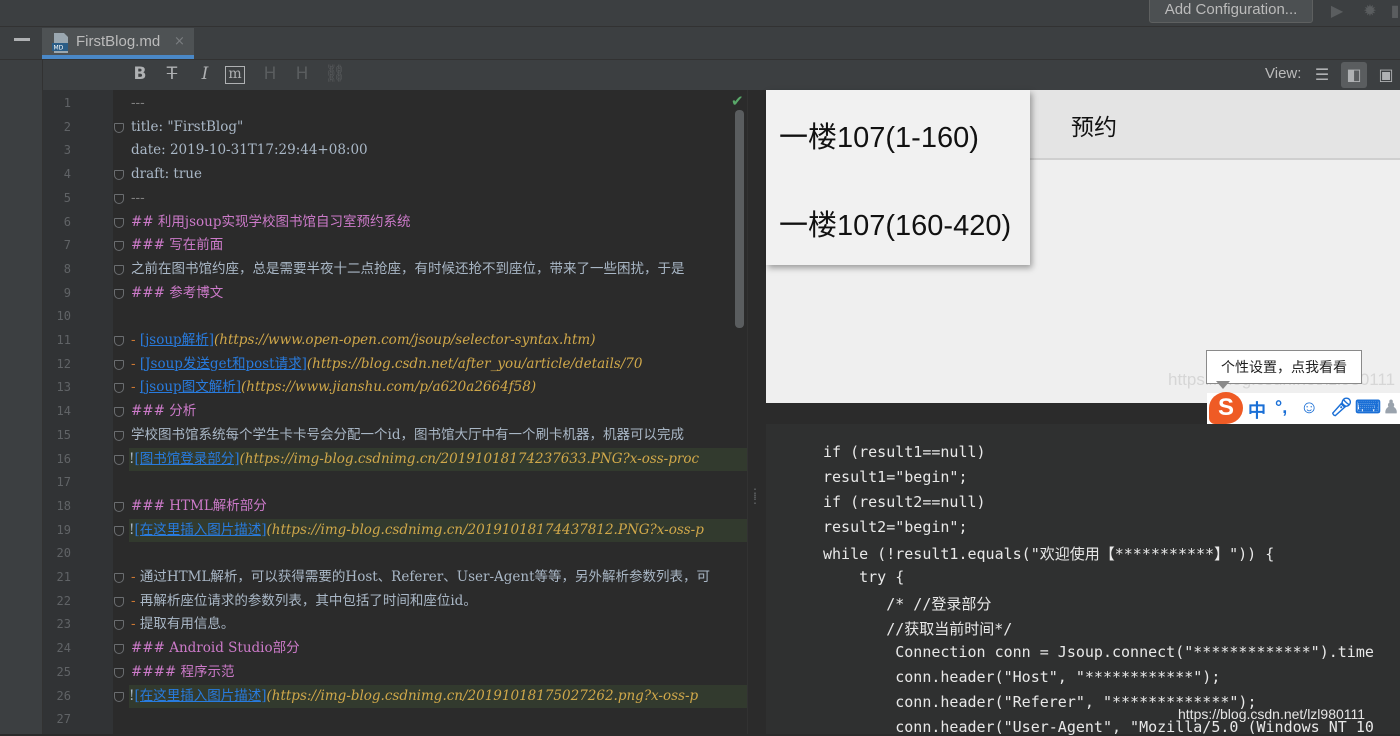 This screenshot has height=736, width=1400. I want to click on close-icon: ×, so click(179, 41).